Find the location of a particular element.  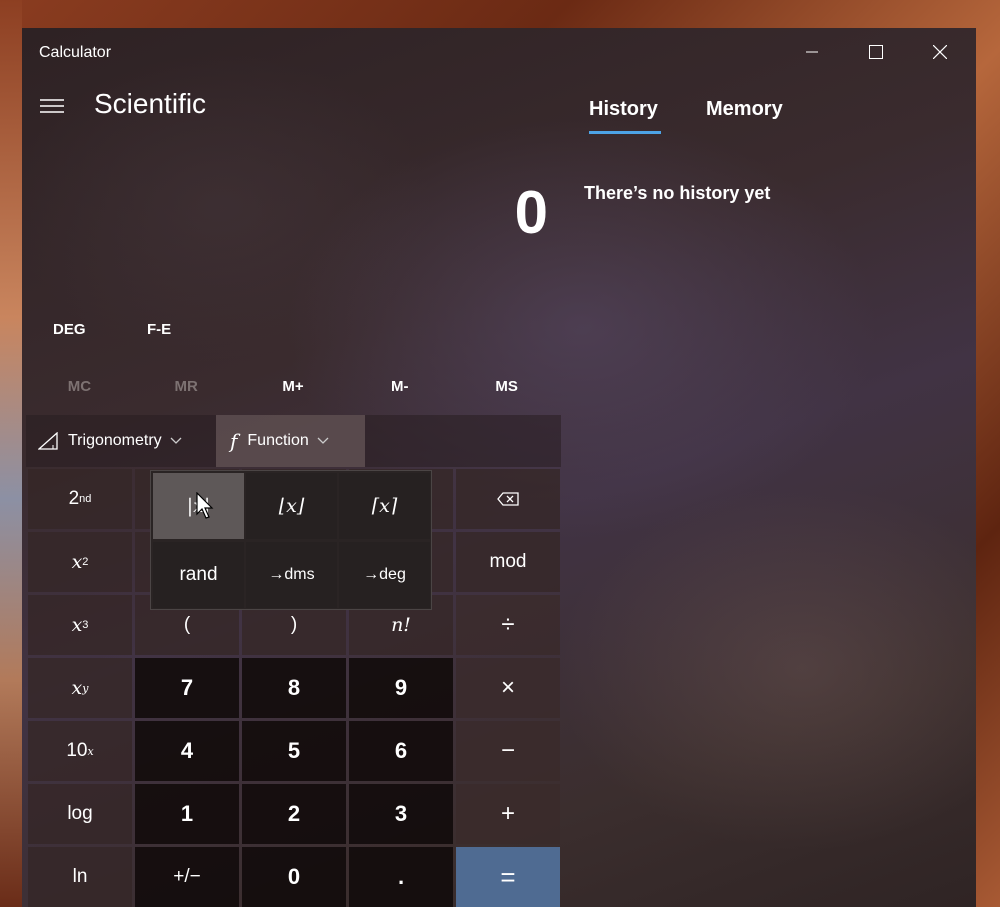

second-label: 2 is located at coordinates (74, 498).